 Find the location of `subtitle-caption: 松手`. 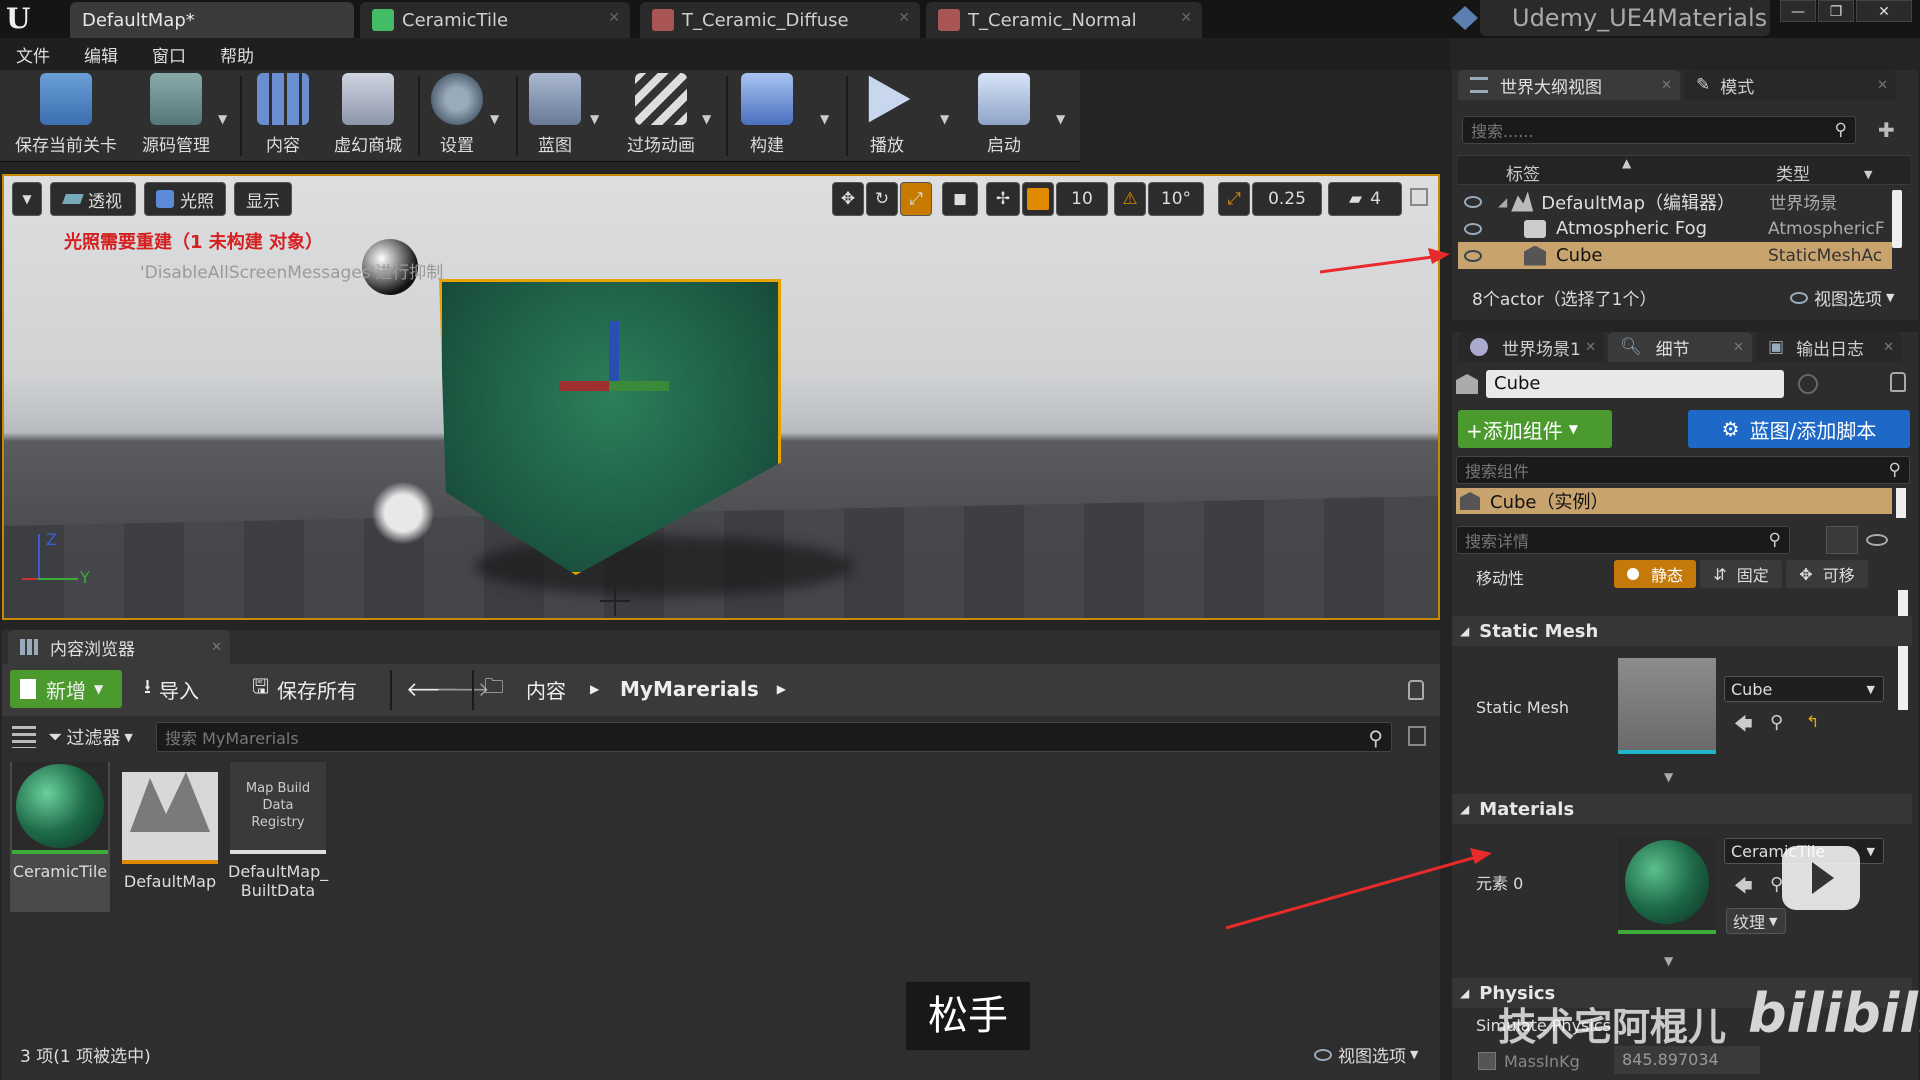

subtitle-caption: 松手 is located at coordinates (968, 1016).